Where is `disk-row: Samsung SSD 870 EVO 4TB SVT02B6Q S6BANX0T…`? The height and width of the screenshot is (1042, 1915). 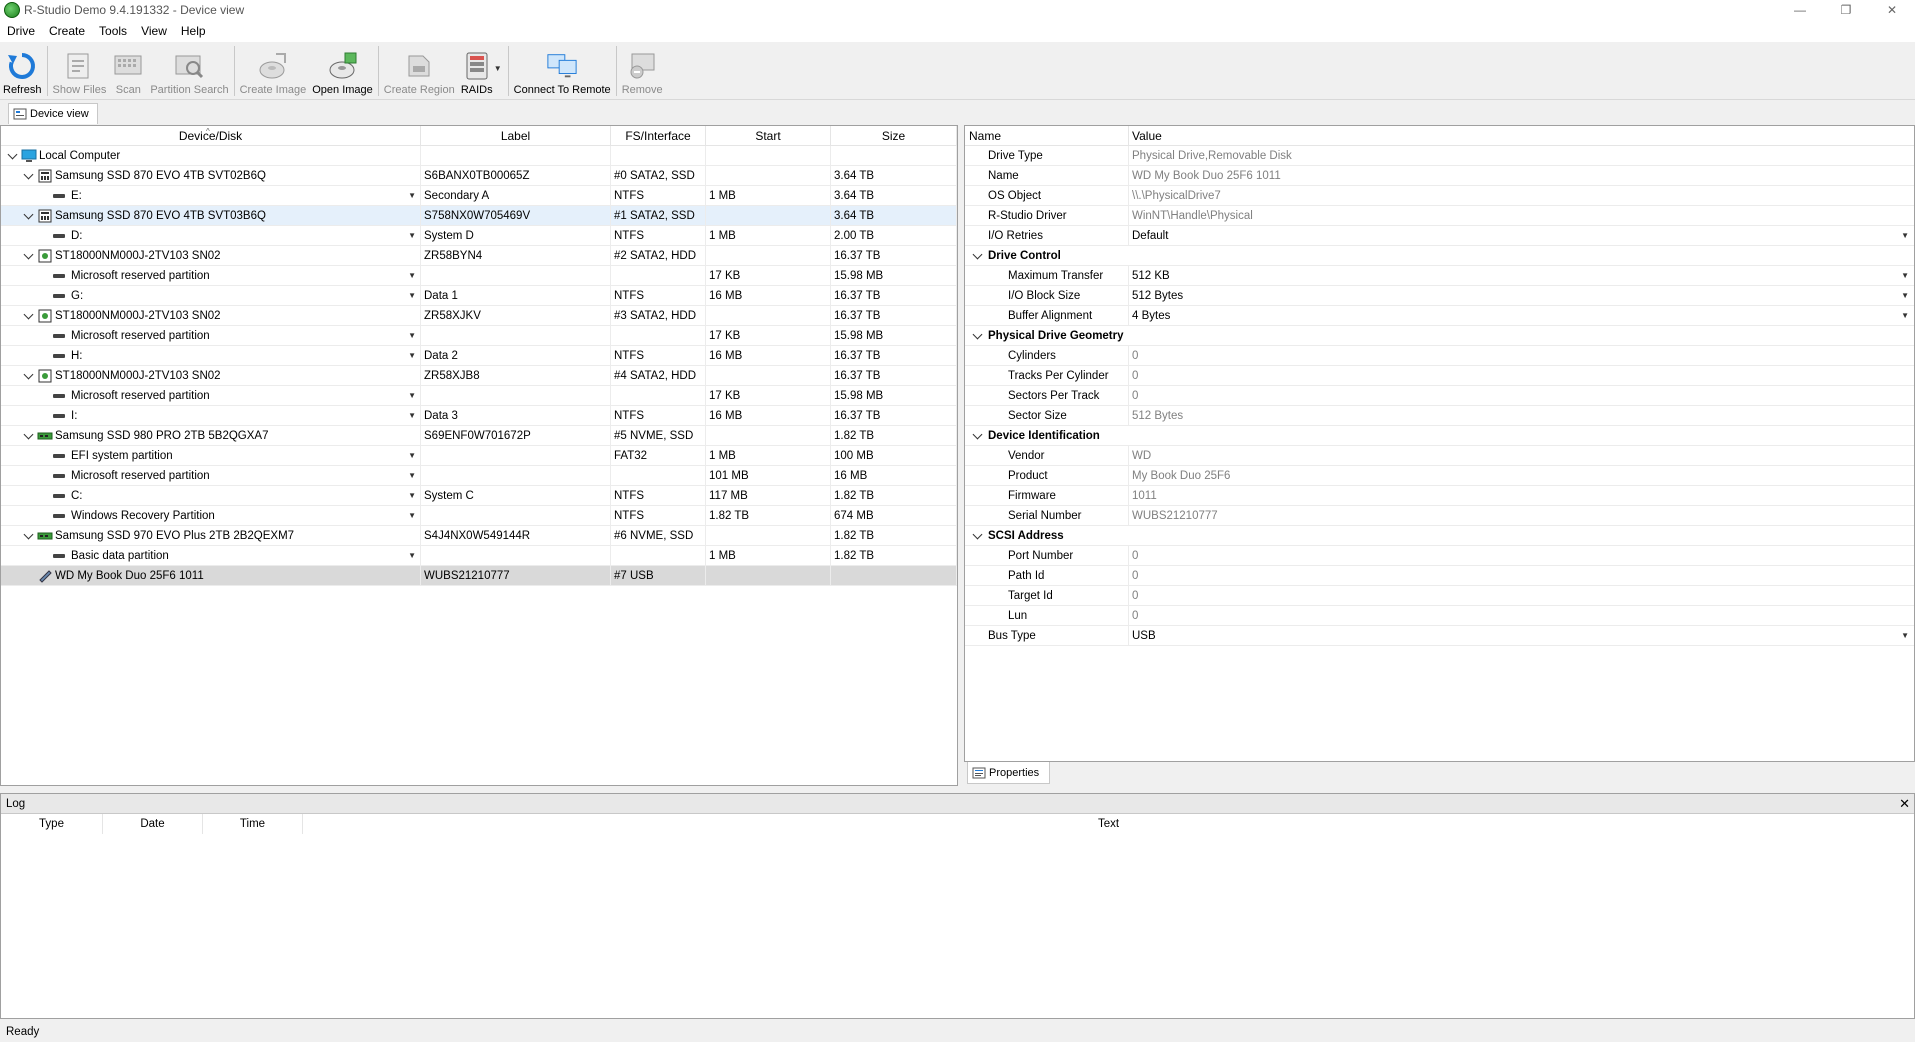
disk-row: Samsung SSD 870 EVO 4TB SVT02B6Q S6BANX0T… is located at coordinates (479, 176).